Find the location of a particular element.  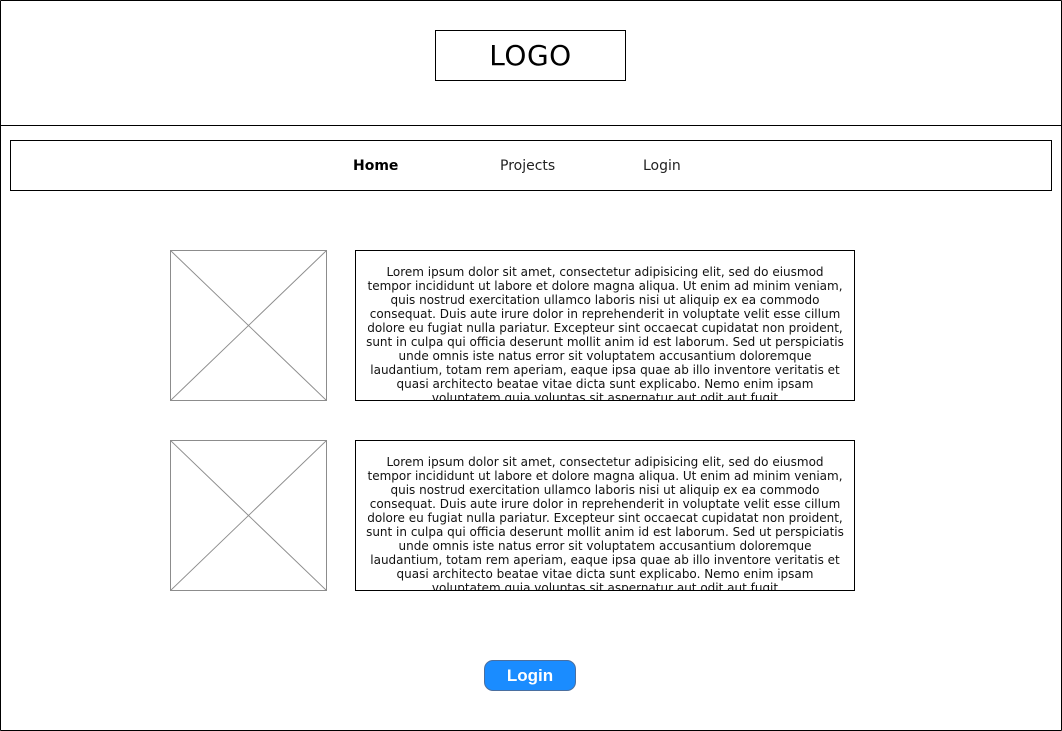

nav-item-projects: Projects is located at coordinates (527, 166).